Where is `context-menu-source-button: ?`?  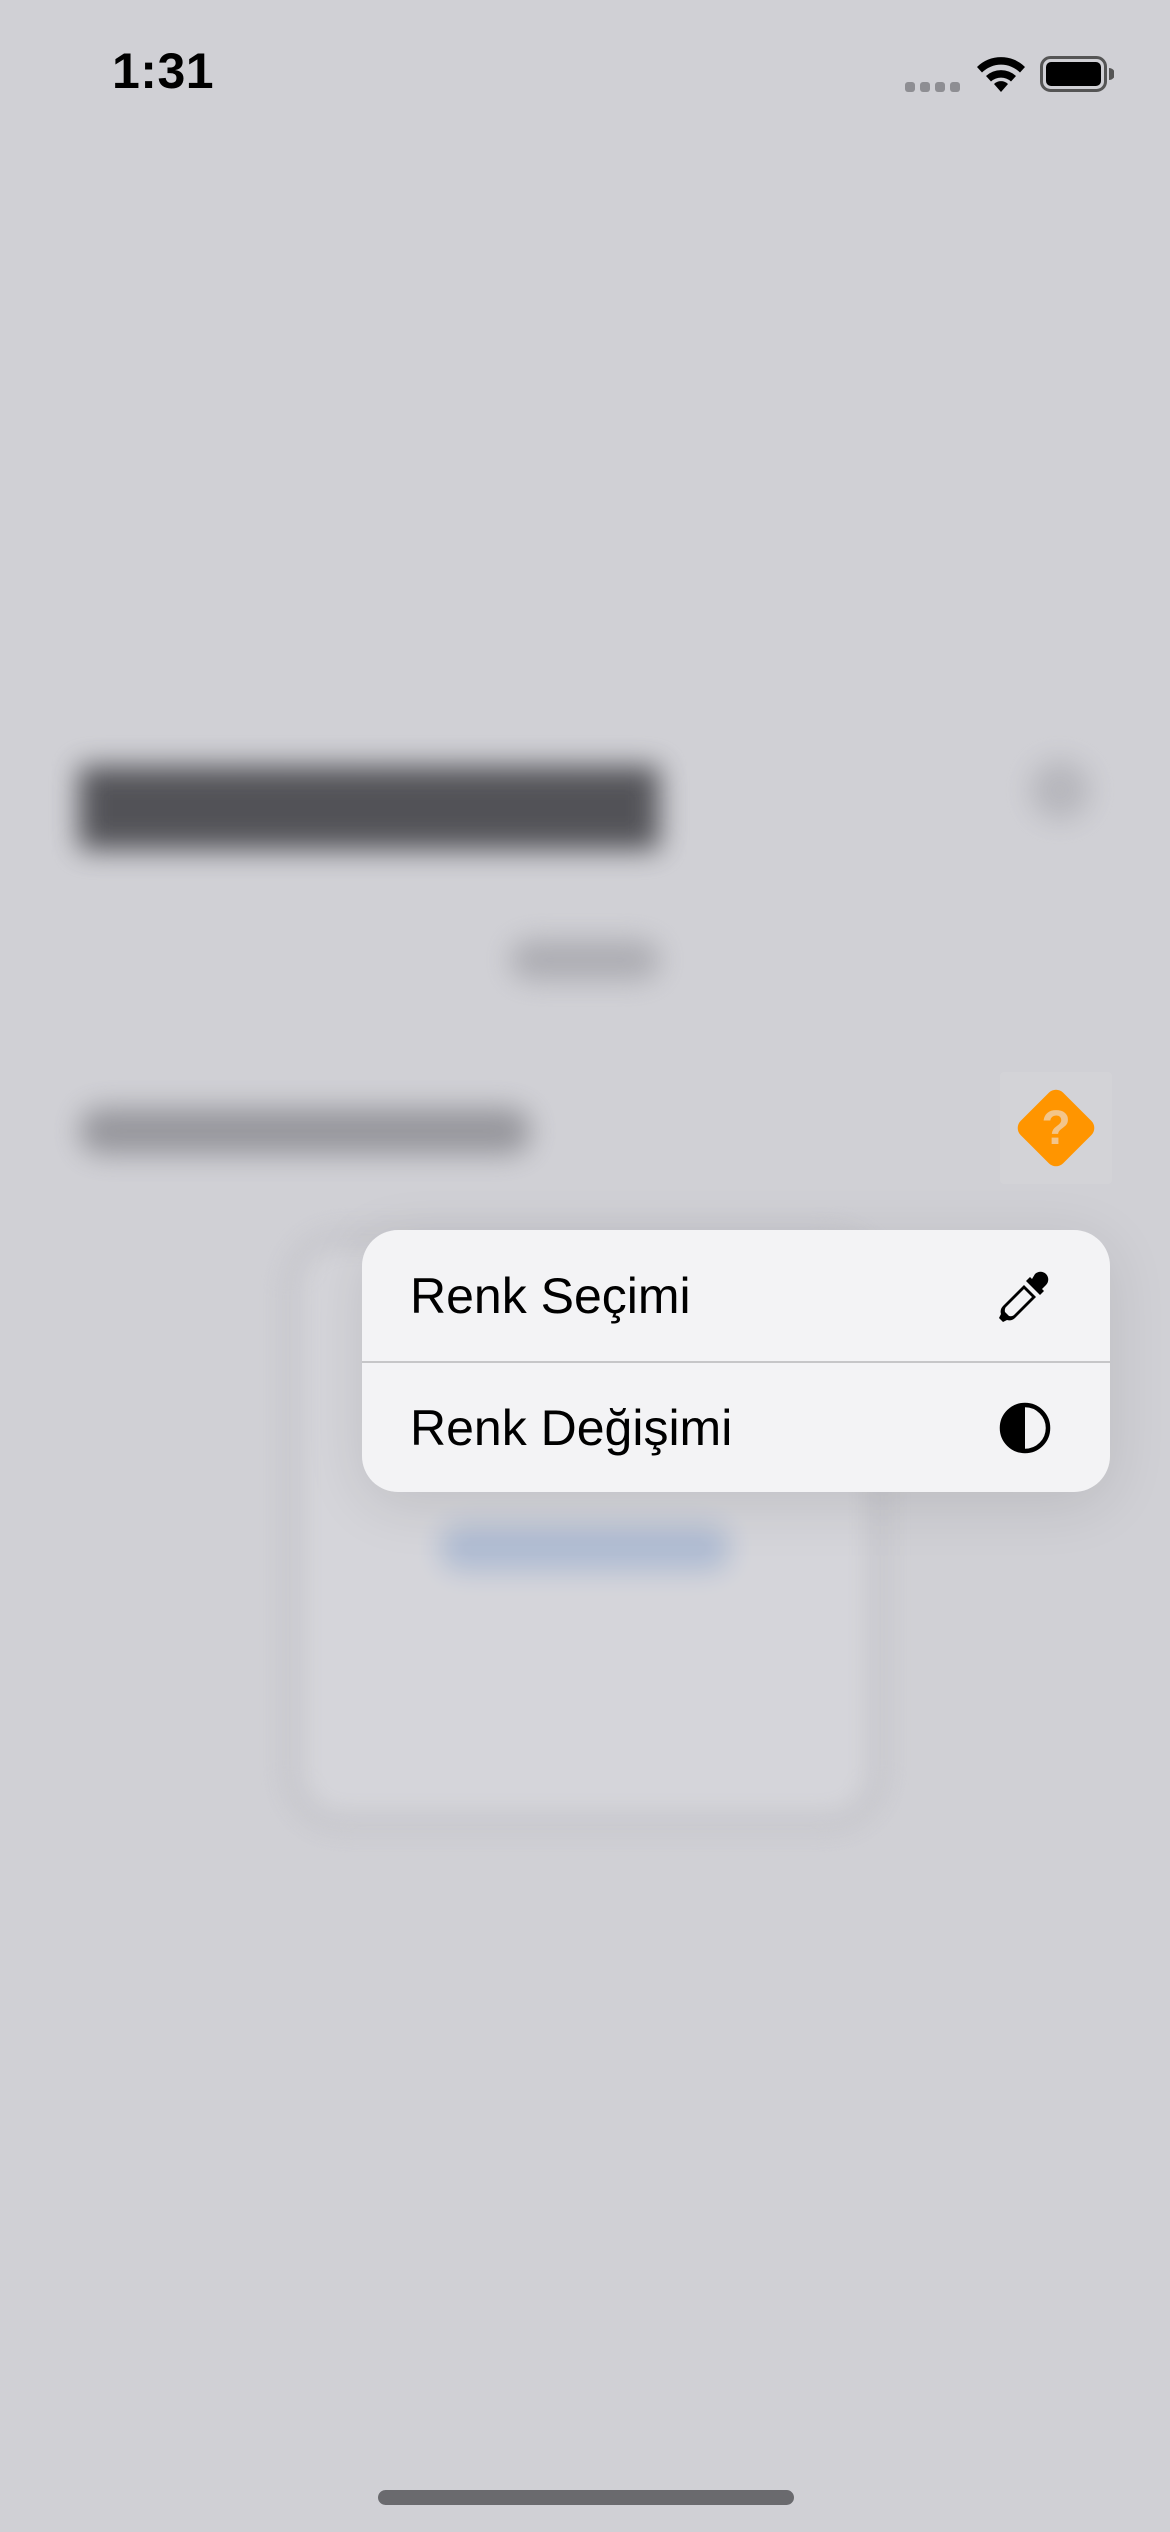
context-menu-source-button: ? is located at coordinates (1056, 1128).